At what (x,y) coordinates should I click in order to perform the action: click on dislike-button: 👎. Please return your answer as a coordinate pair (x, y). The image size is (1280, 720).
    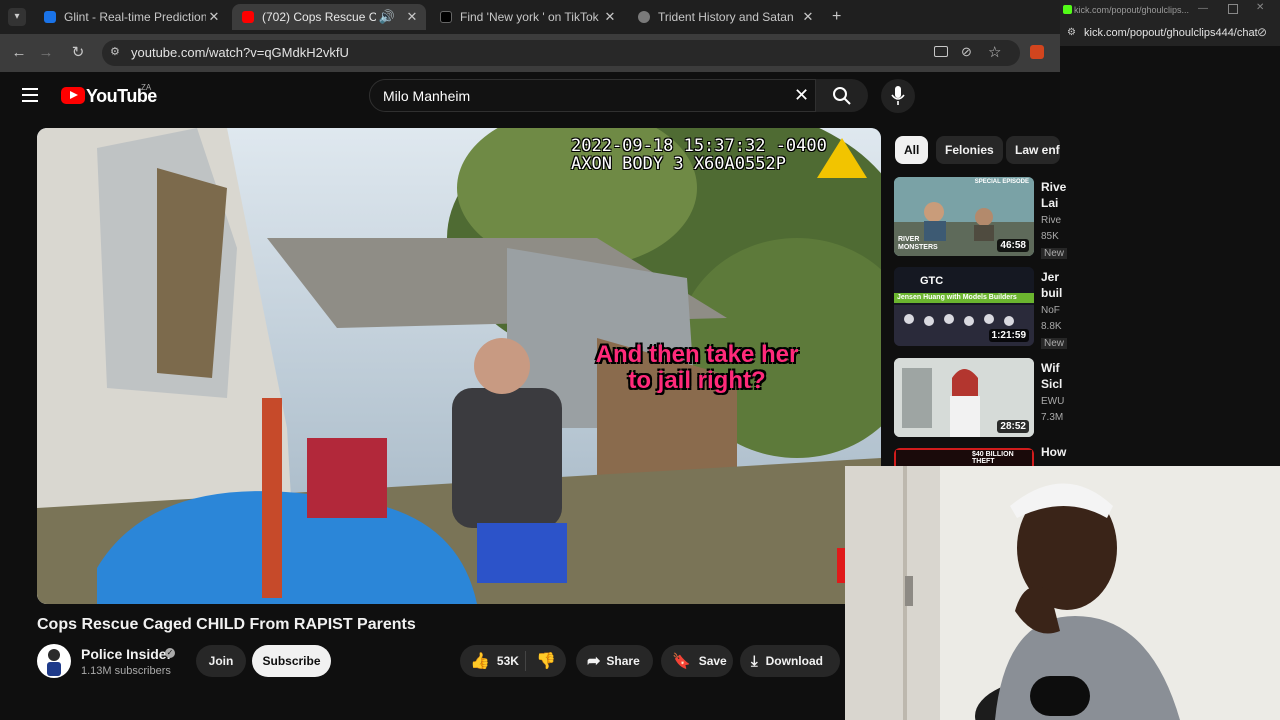
    Looking at the image, I should click on (546, 661).